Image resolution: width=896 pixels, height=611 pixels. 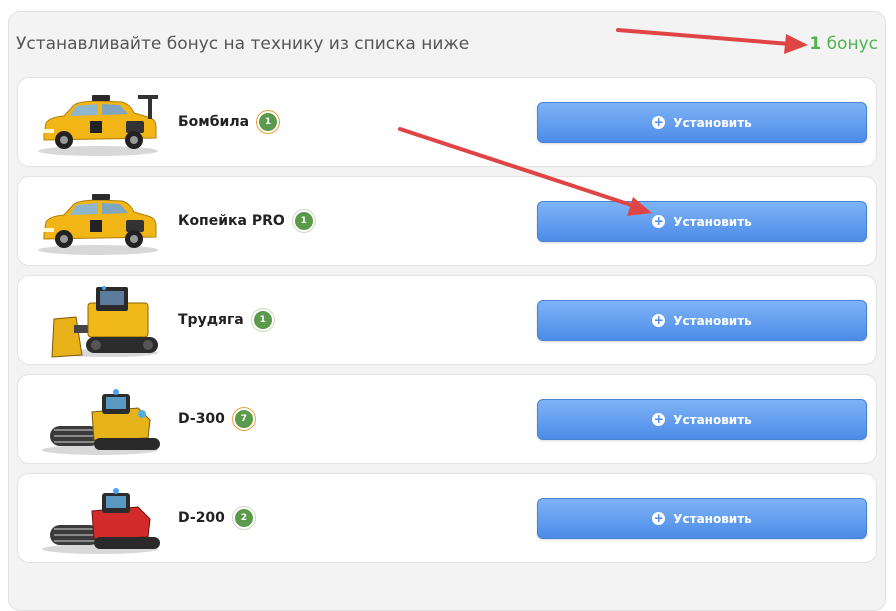 I want to click on bonus-counter: 1 бонус, so click(x=843, y=44).